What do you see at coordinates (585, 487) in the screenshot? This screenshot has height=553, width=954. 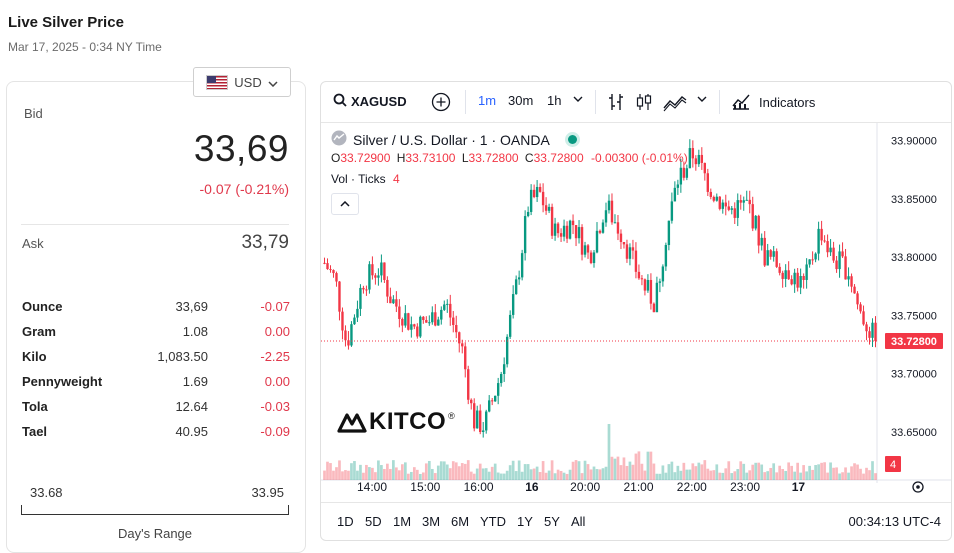 I see `x-tick-label: 20:00` at bounding box center [585, 487].